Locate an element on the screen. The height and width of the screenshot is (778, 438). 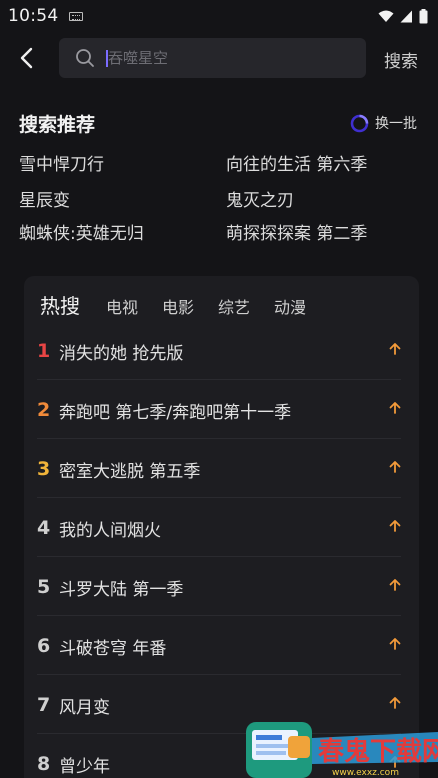
recommend-item: 鬼灭之刃 is located at coordinates (260, 198).